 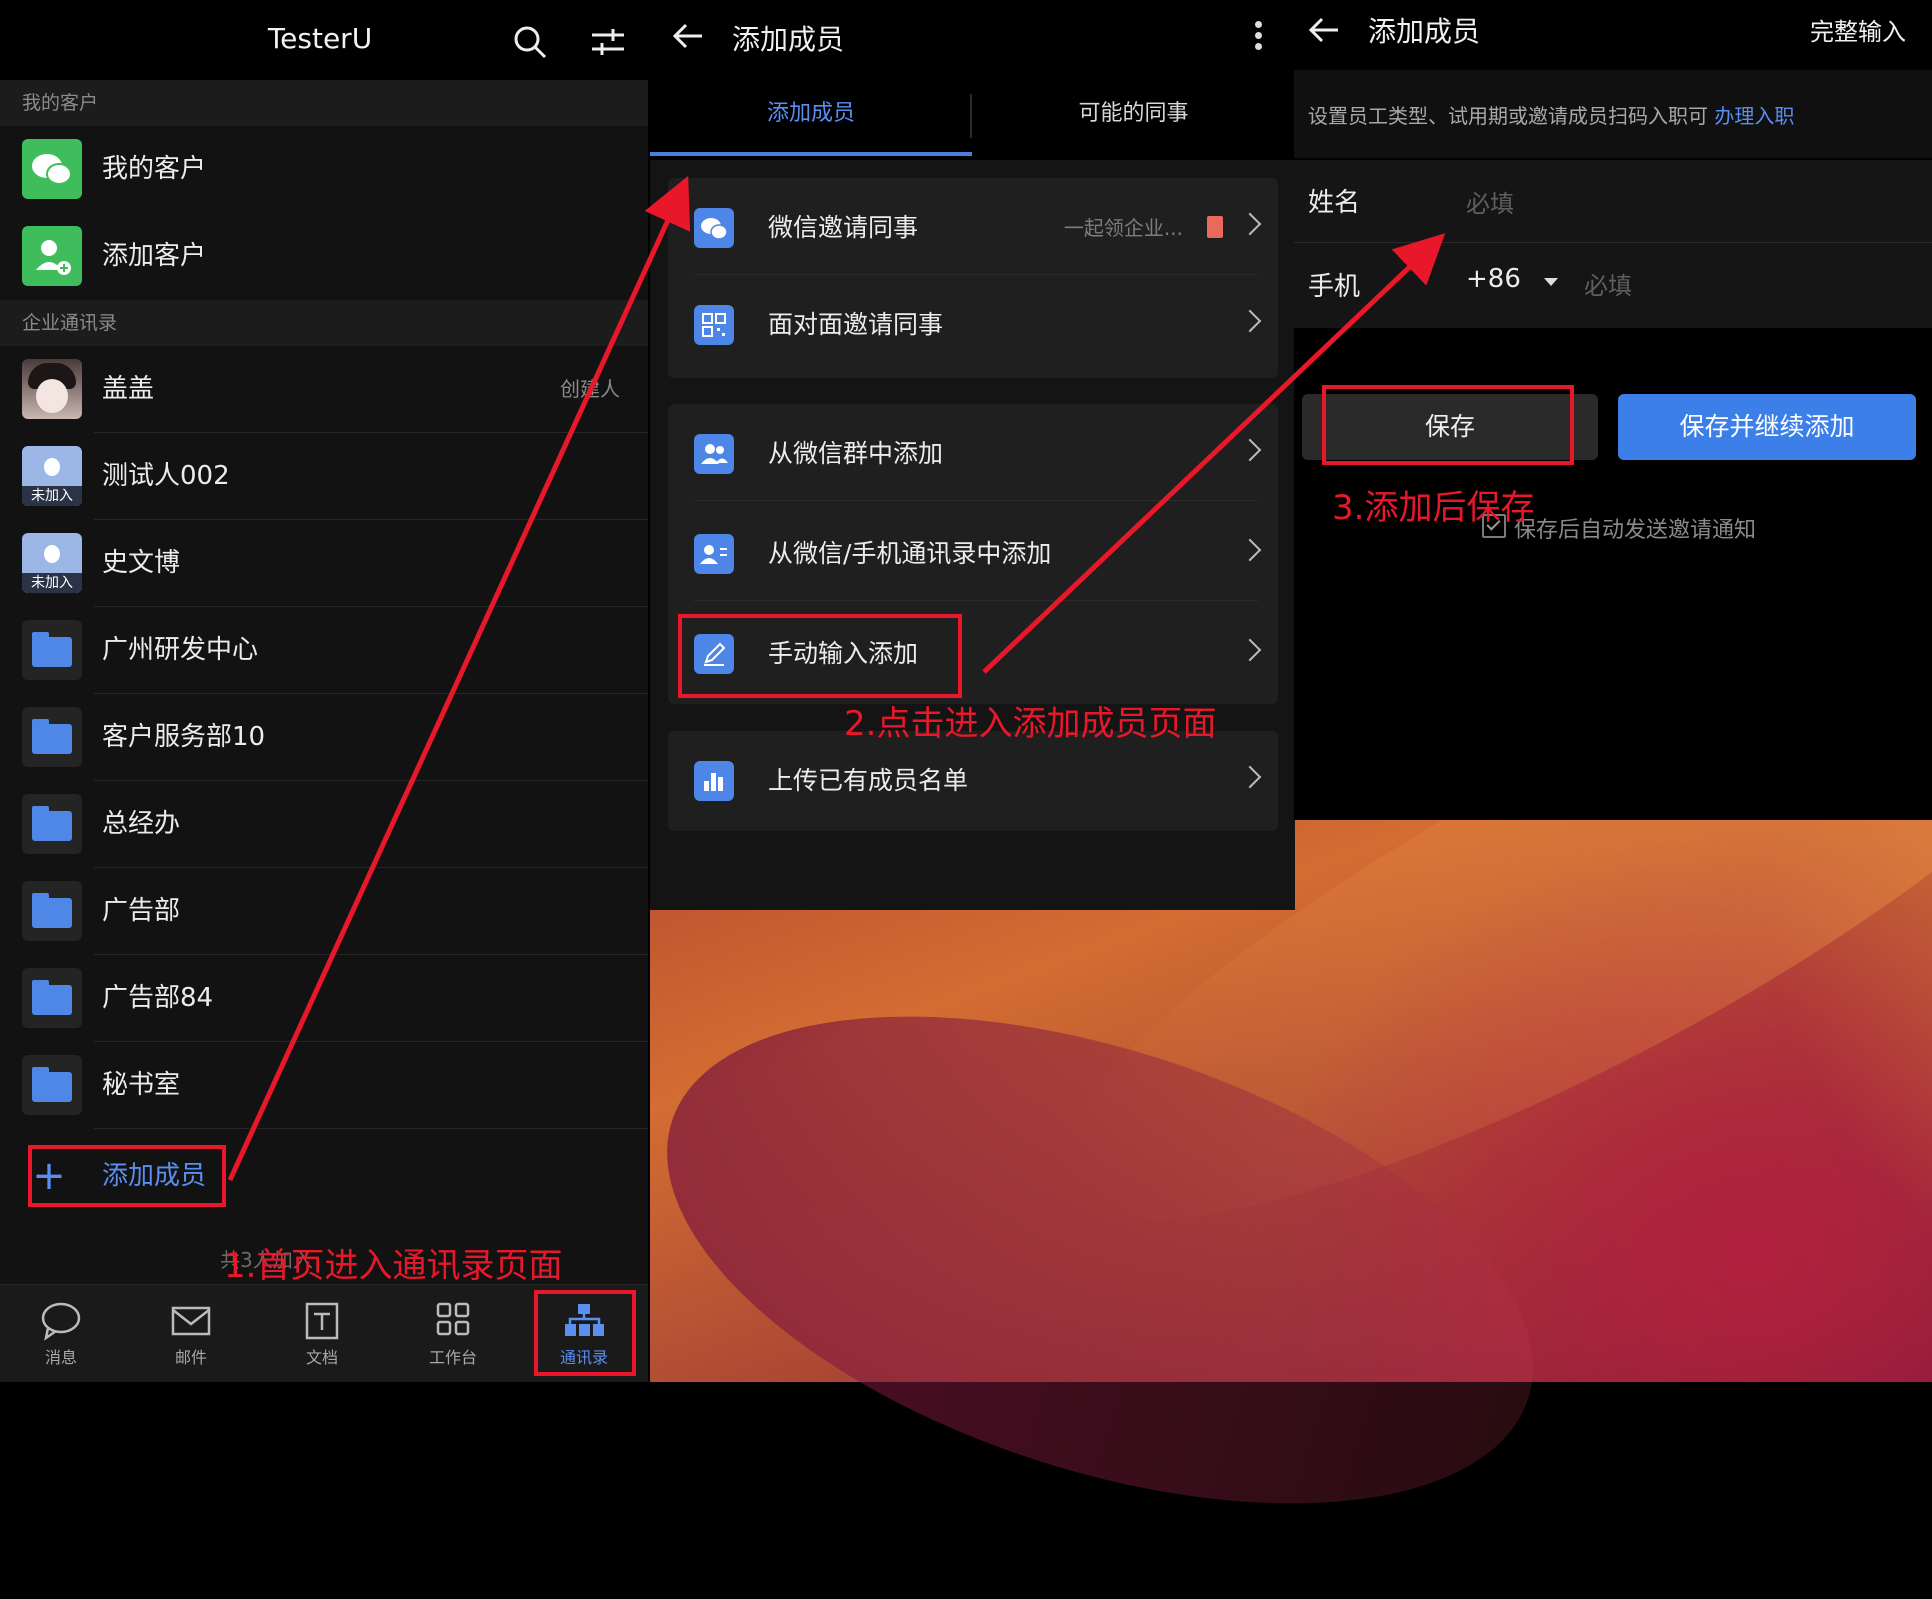 I want to click on folder-row: 广告部, so click(x=324, y=911).